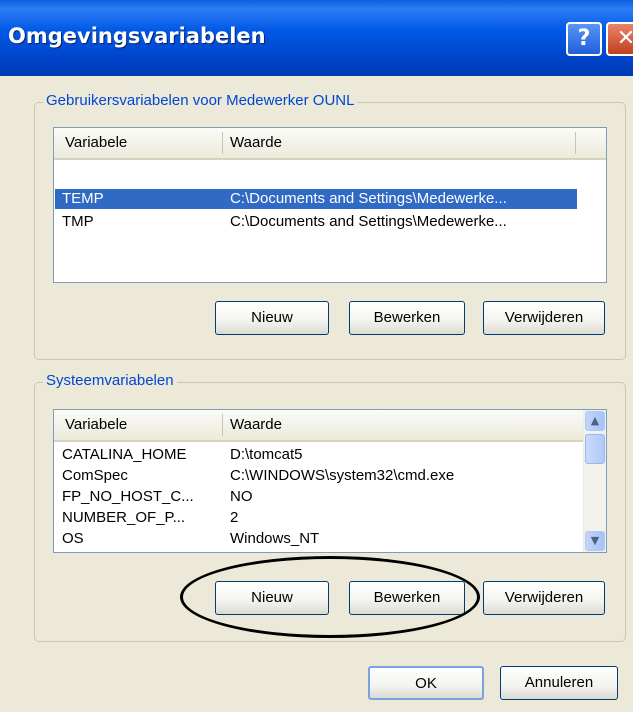 This screenshot has height=712, width=633. I want to click on scroll-up-arrow-icon: ▲, so click(595, 421).